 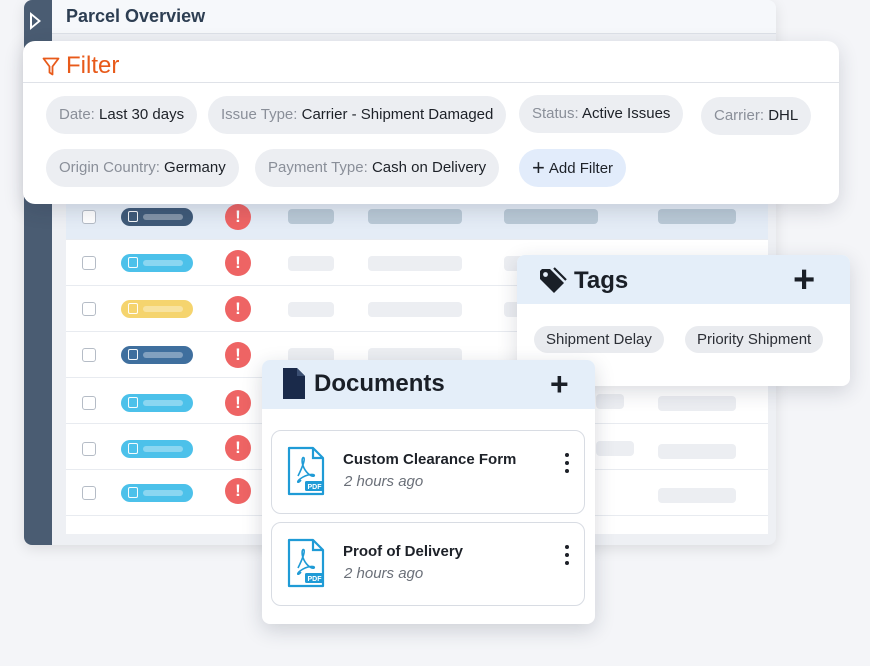 What do you see at coordinates (783, 115) in the screenshot?
I see `chip-value: DHL` at bounding box center [783, 115].